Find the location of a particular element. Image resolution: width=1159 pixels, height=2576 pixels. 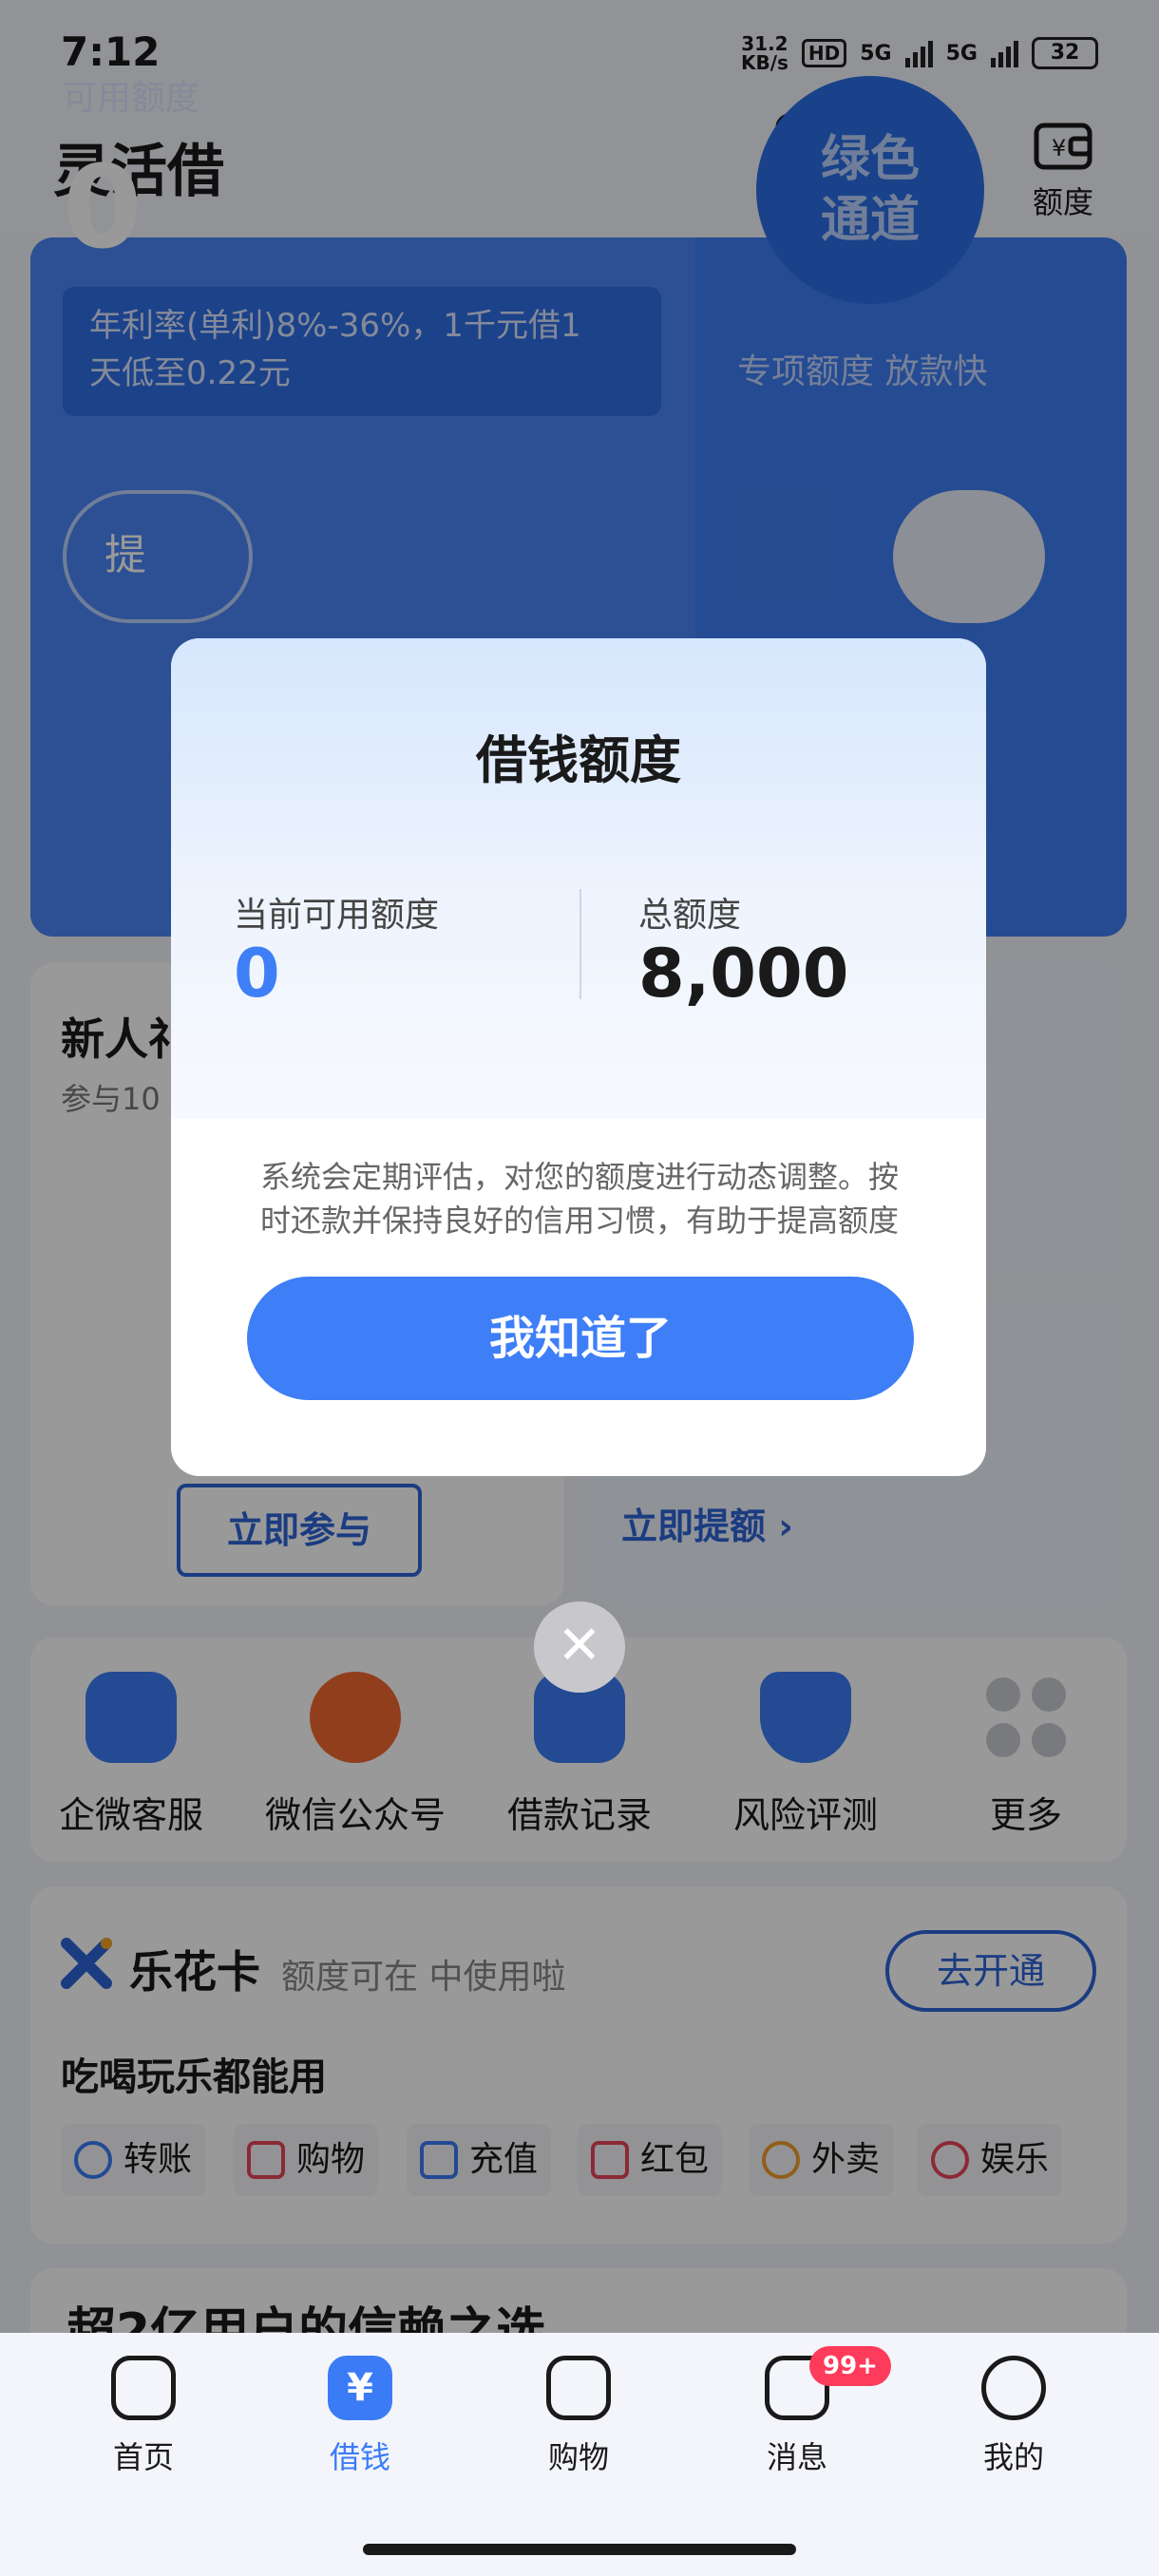

home-indicator is located at coordinates (579, 2549).